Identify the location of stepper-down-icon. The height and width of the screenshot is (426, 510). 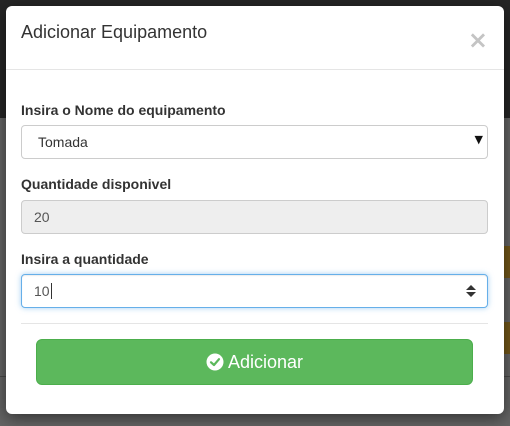
(471, 294).